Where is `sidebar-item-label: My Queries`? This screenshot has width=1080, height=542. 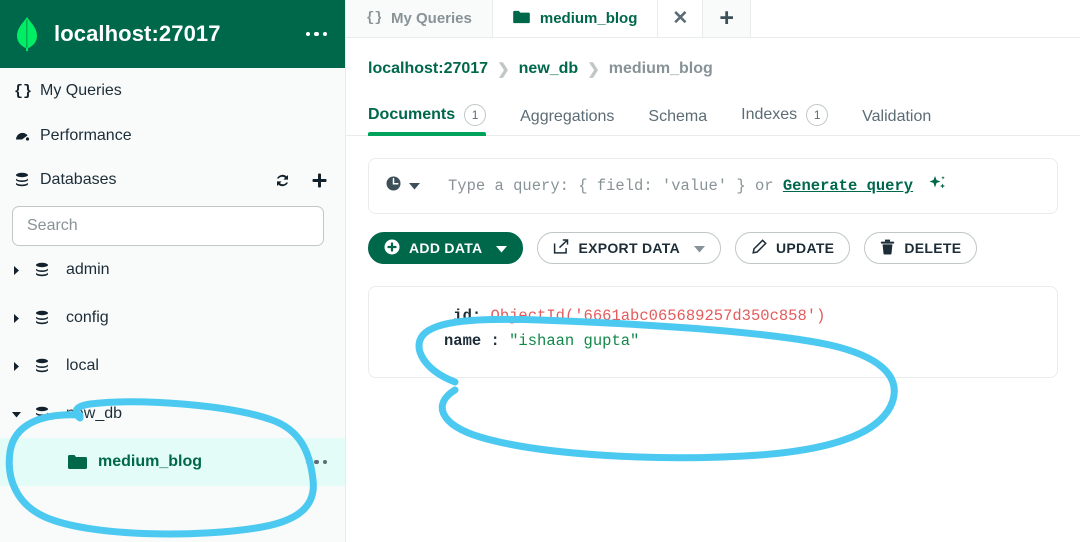
sidebar-item-label: My Queries is located at coordinates (81, 90).